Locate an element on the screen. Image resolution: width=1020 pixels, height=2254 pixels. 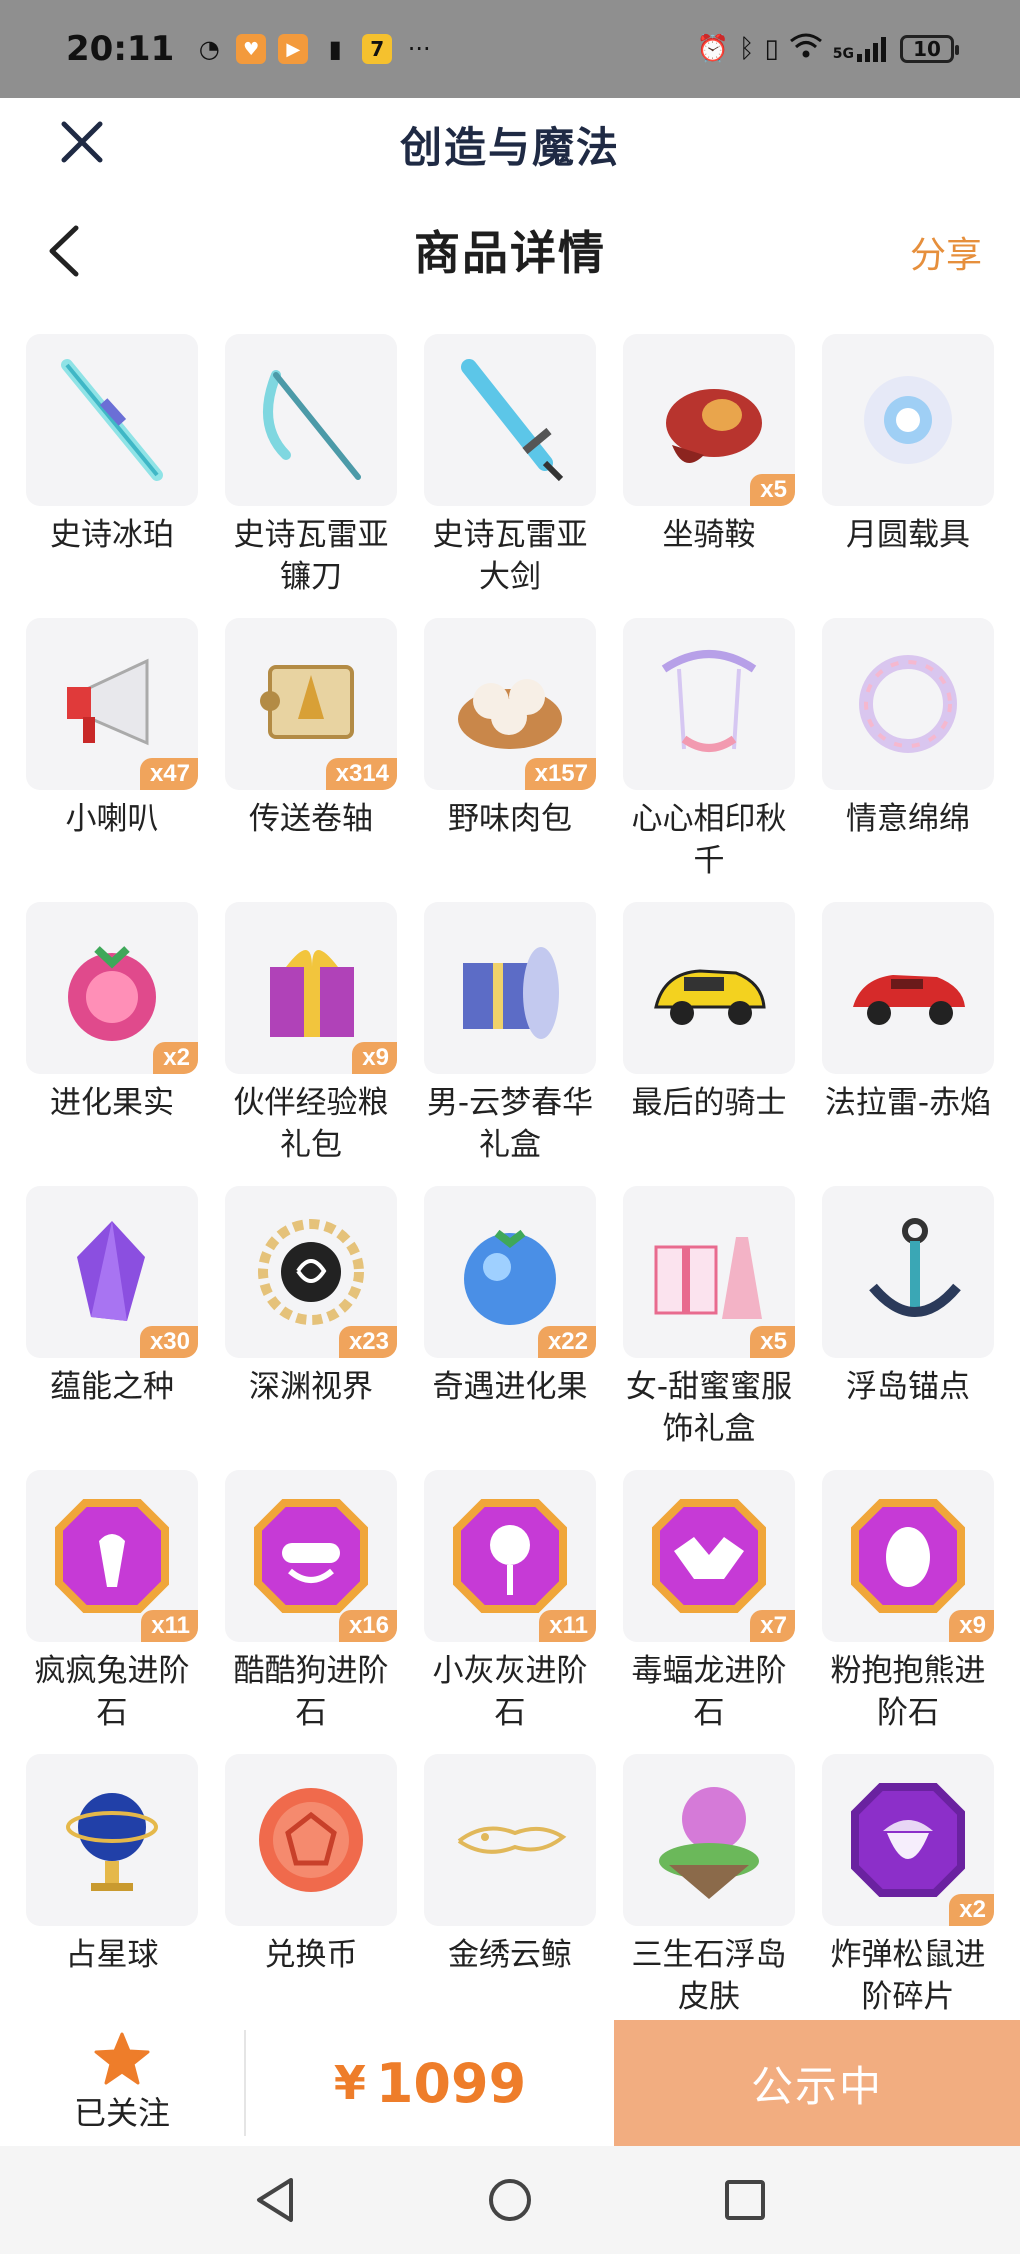
item-card: x5 女-甜蜜蜜服饰礼盒 is located at coordinates (709, 1317).